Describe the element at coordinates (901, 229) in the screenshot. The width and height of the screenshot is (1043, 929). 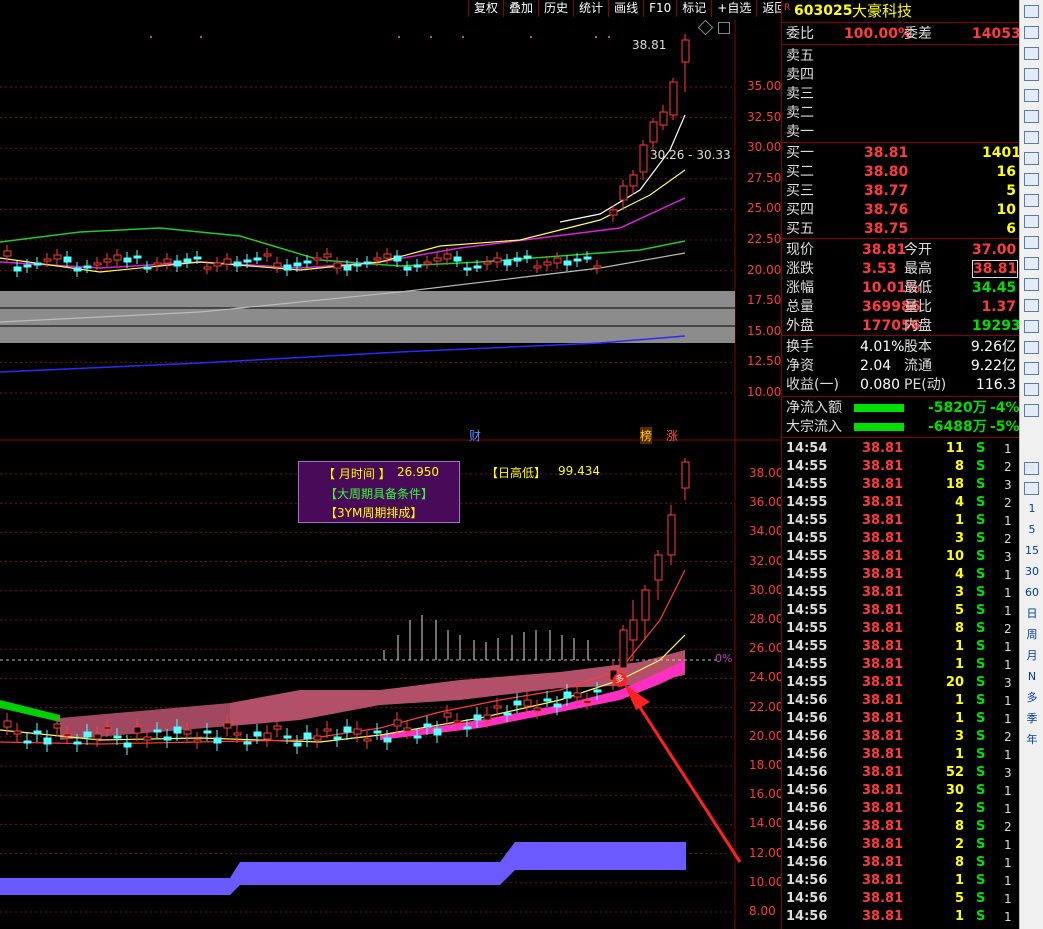
I see `buy-row: 买五 38.75 6` at that location.